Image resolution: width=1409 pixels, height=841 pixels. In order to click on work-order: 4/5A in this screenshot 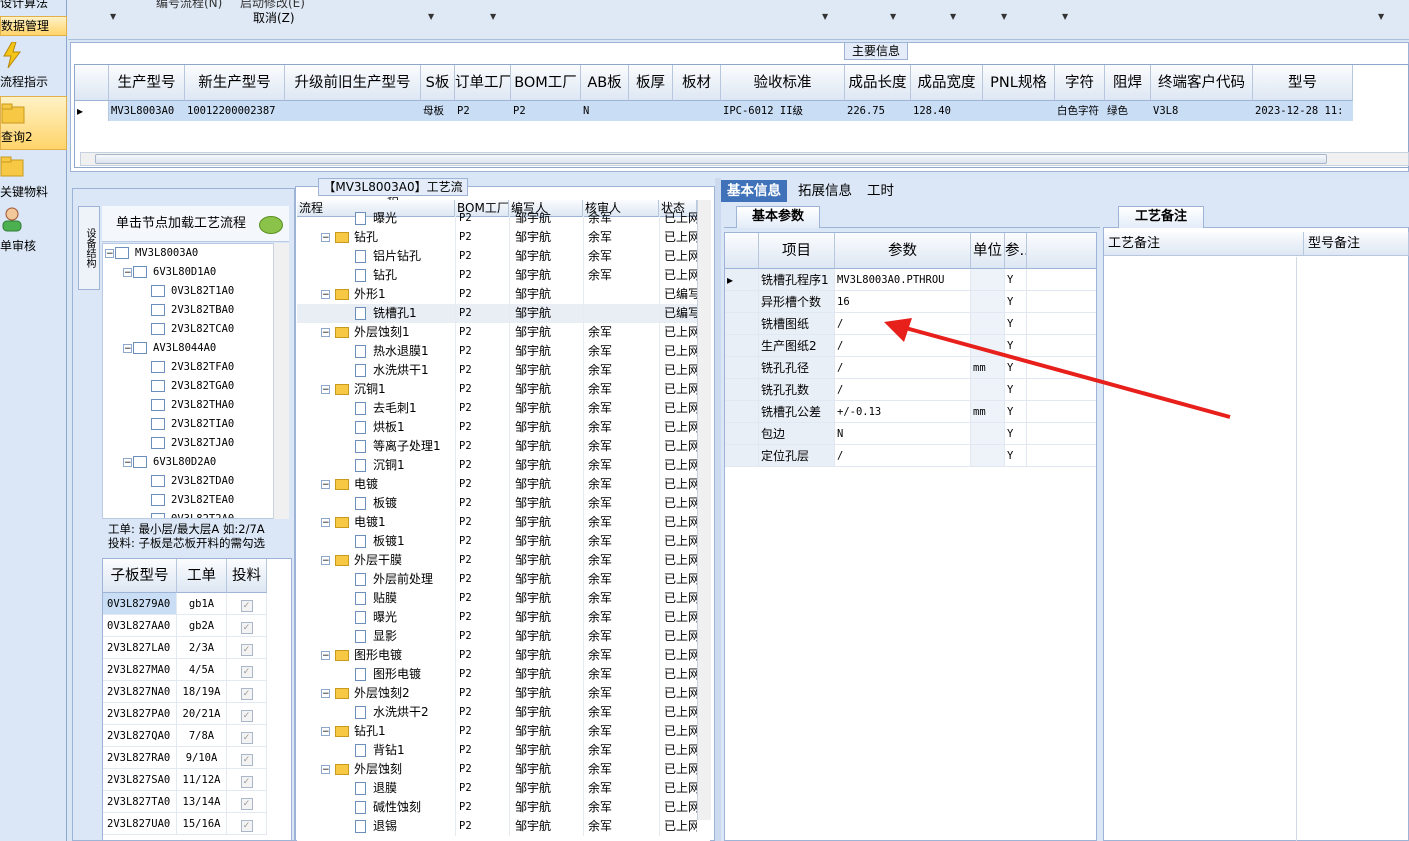, I will do `click(202, 670)`.